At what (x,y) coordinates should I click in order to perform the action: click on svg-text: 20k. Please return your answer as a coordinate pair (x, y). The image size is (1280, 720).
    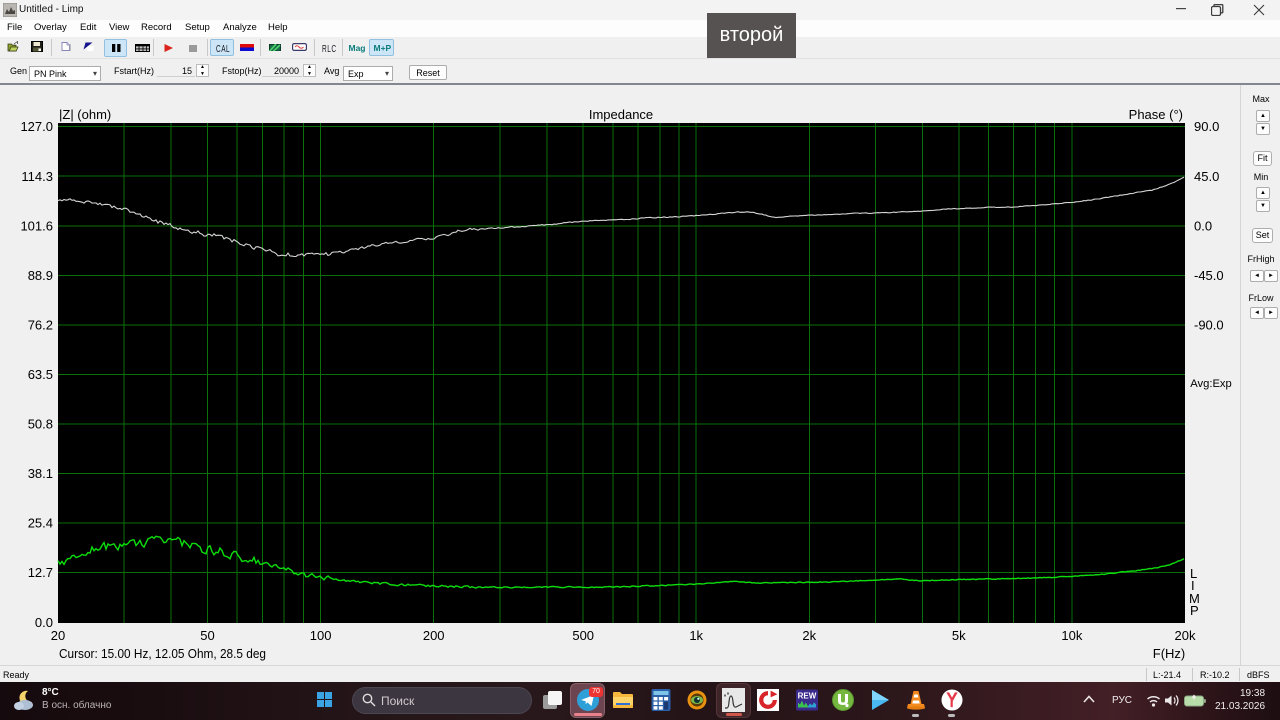
    Looking at the image, I should click on (1185, 635).